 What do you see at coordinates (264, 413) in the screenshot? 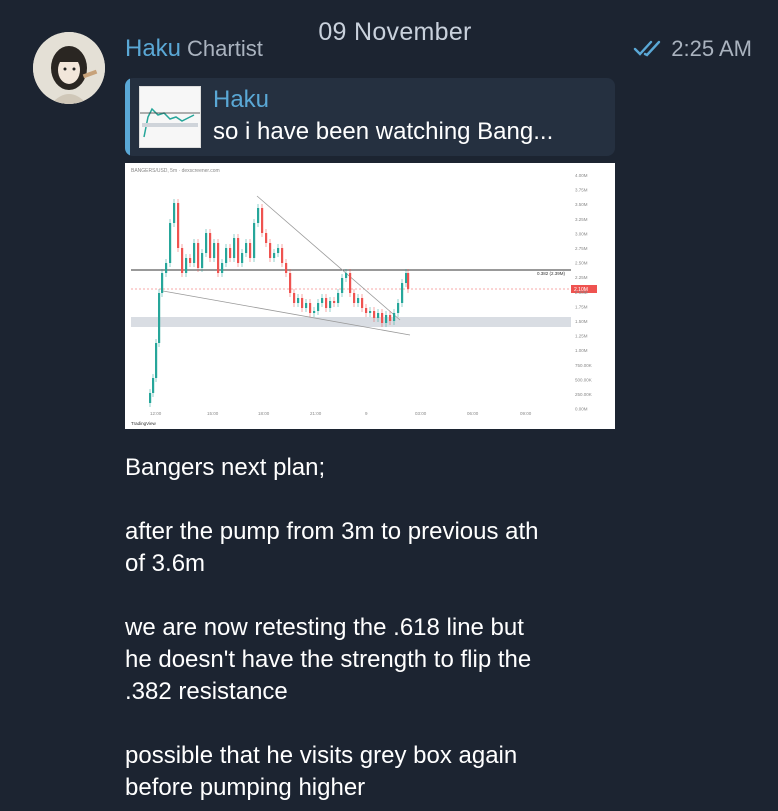
I see `x-tick-label: 18:00` at bounding box center [264, 413].